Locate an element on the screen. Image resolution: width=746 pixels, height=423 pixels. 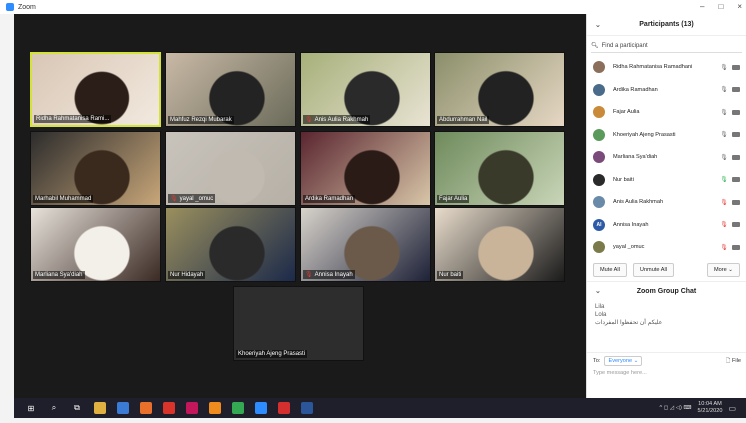
video-tile: Marliana Sya'diah is located at coordinates (95, 244).